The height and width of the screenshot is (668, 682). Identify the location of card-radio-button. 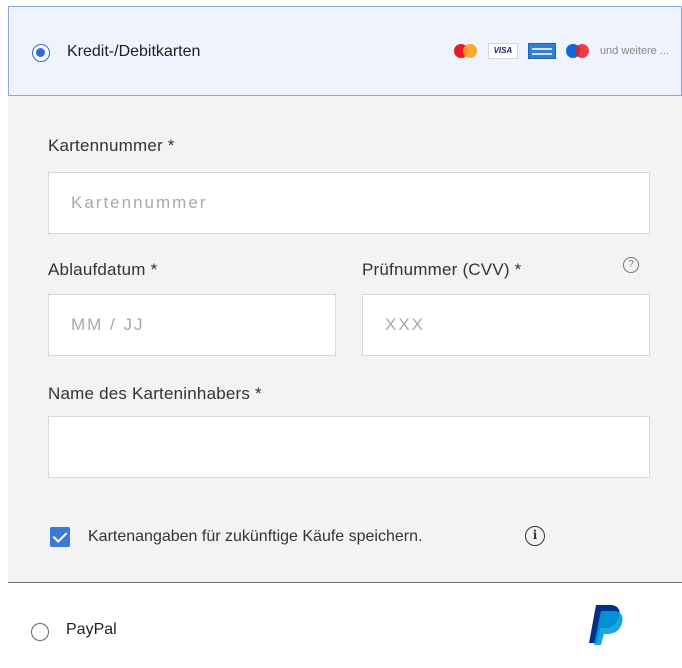
(41, 53).